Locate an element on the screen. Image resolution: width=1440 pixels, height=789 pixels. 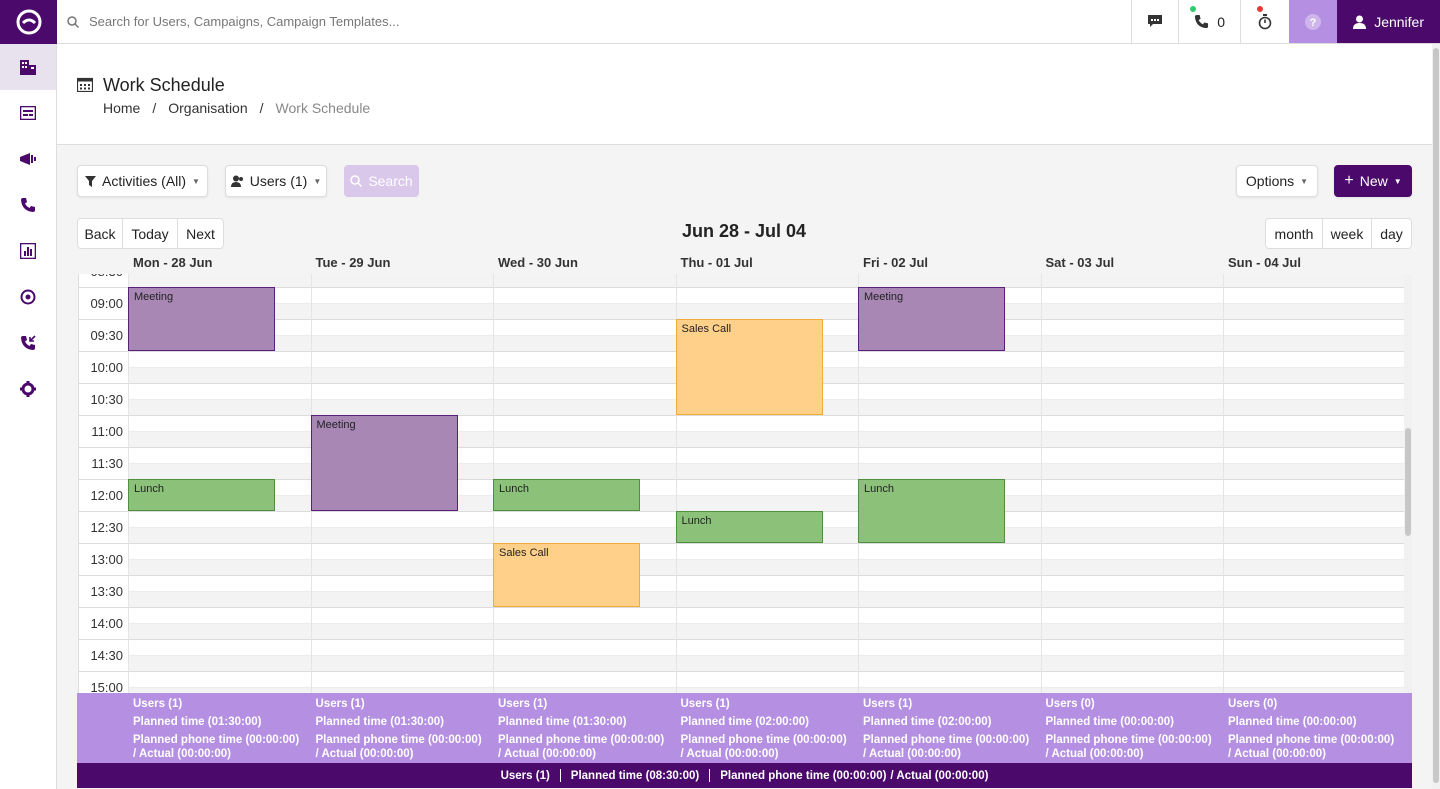
options-dropdown: Options ▼ is located at coordinates (1277, 181).